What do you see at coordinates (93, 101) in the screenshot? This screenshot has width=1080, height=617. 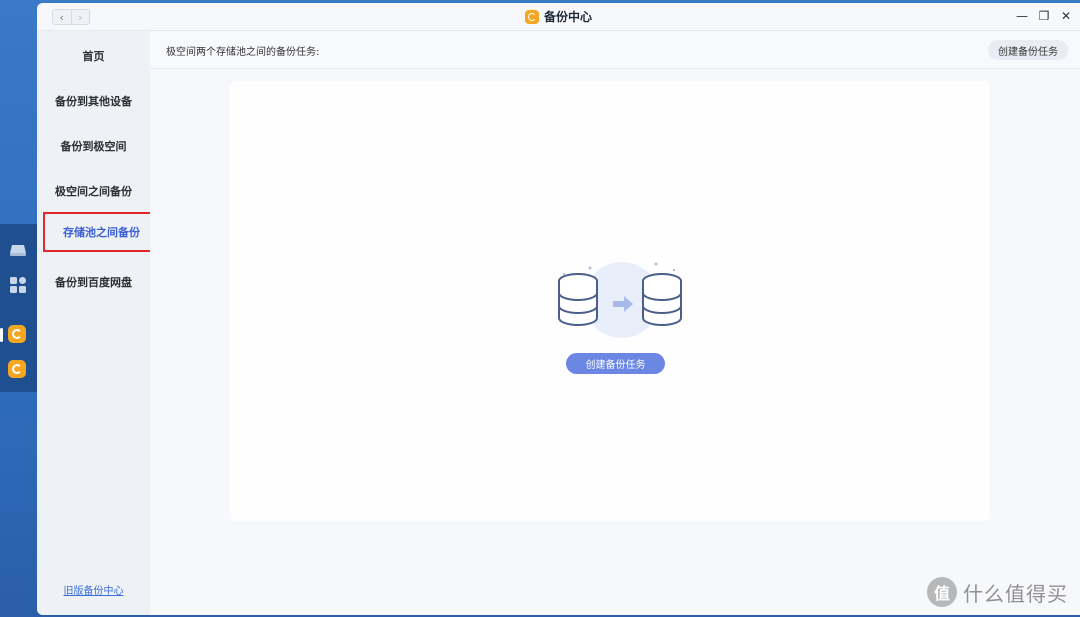 I see `sidebar-item-backup-to-other-device: 备份到其他设备` at bounding box center [93, 101].